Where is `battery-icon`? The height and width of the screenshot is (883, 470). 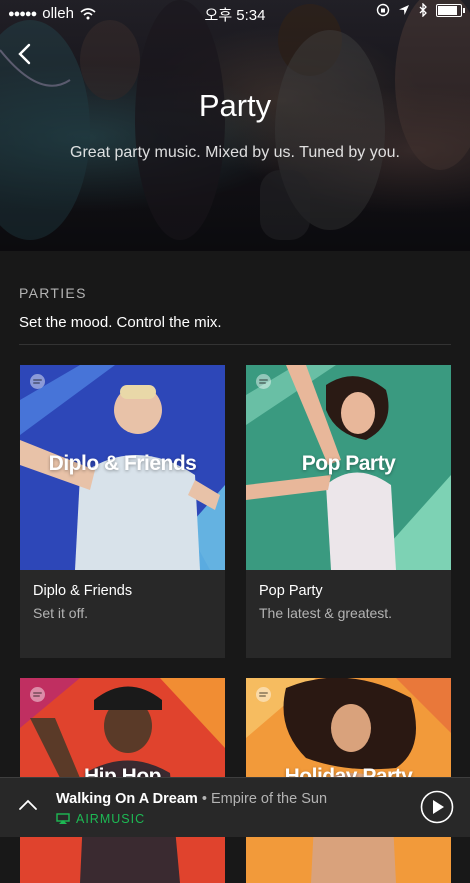 battery-icon is located at coordinates (450, 10).